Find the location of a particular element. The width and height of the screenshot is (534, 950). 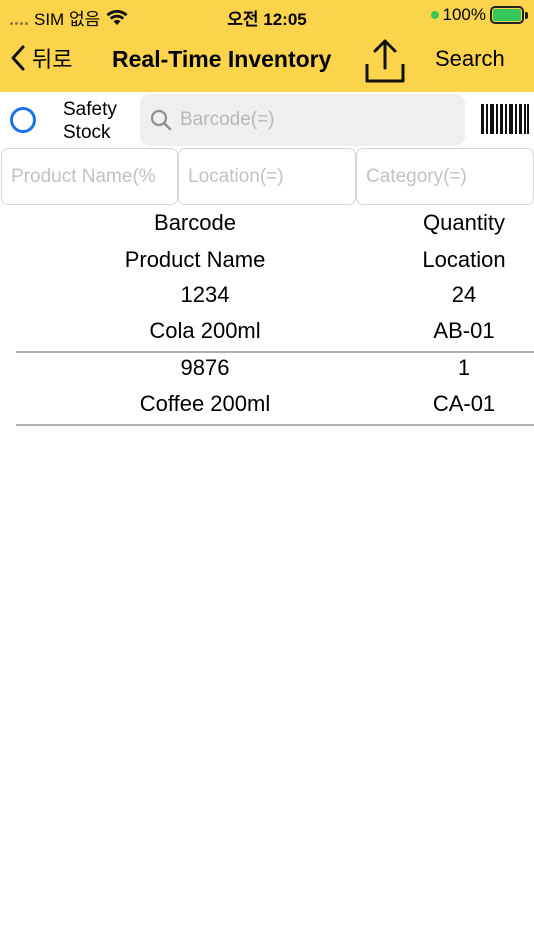

share-button is located at coordinates (385, 61).